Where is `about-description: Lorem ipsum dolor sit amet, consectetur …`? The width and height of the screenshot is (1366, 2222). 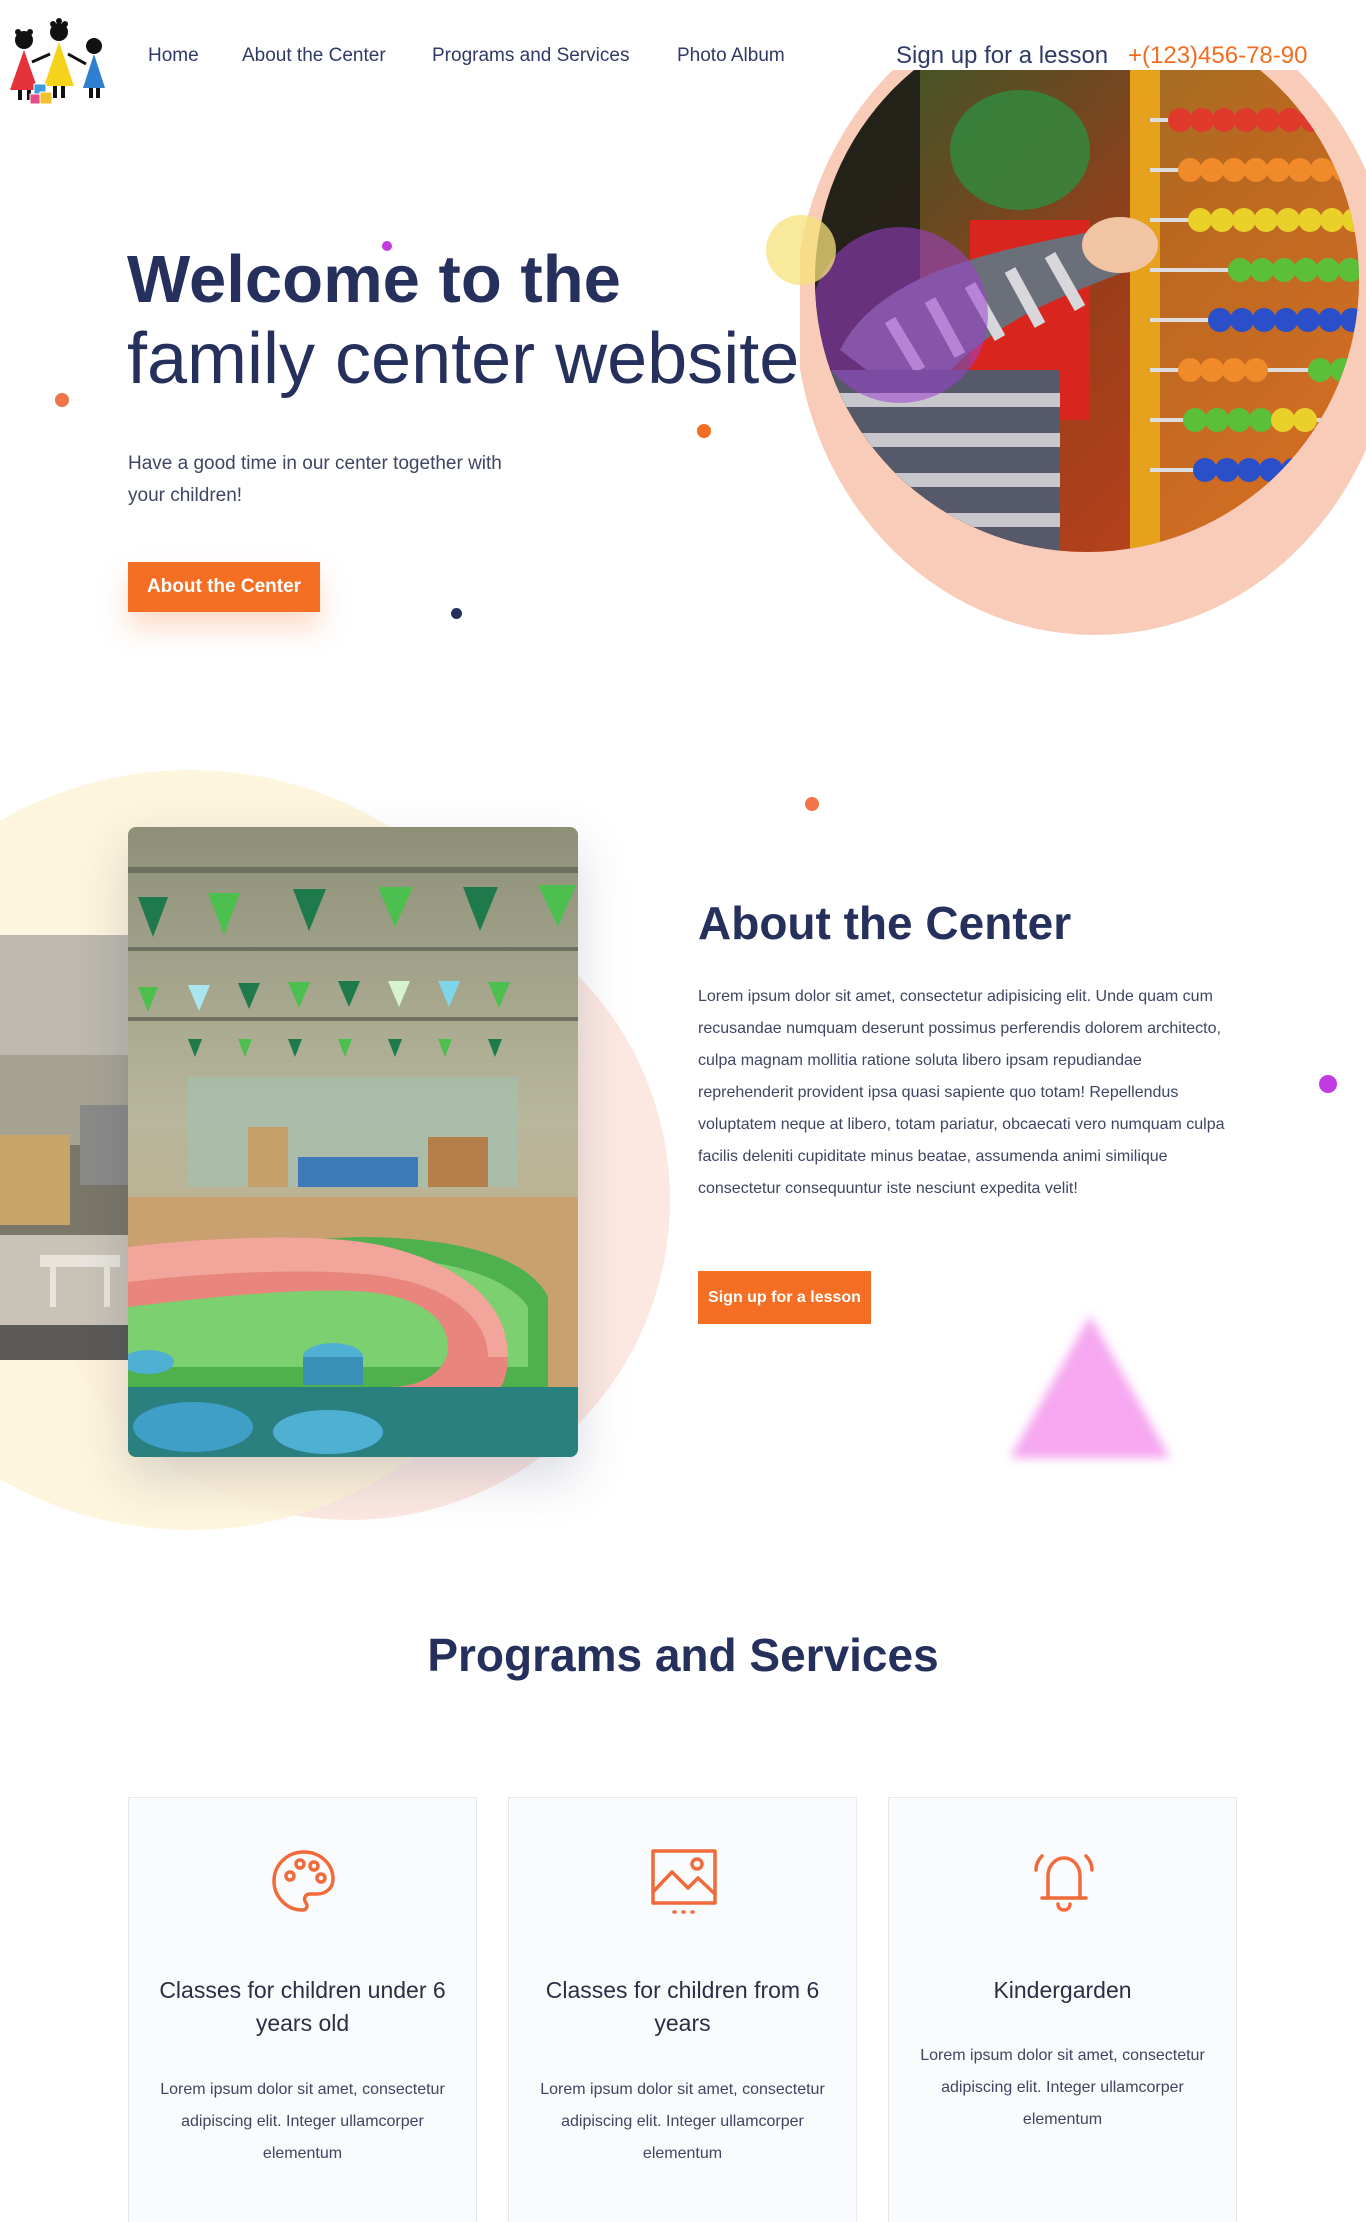
about-description: Lorem ipsum dolor sit amet, consectetur … is located at coordinates (961, 1092).